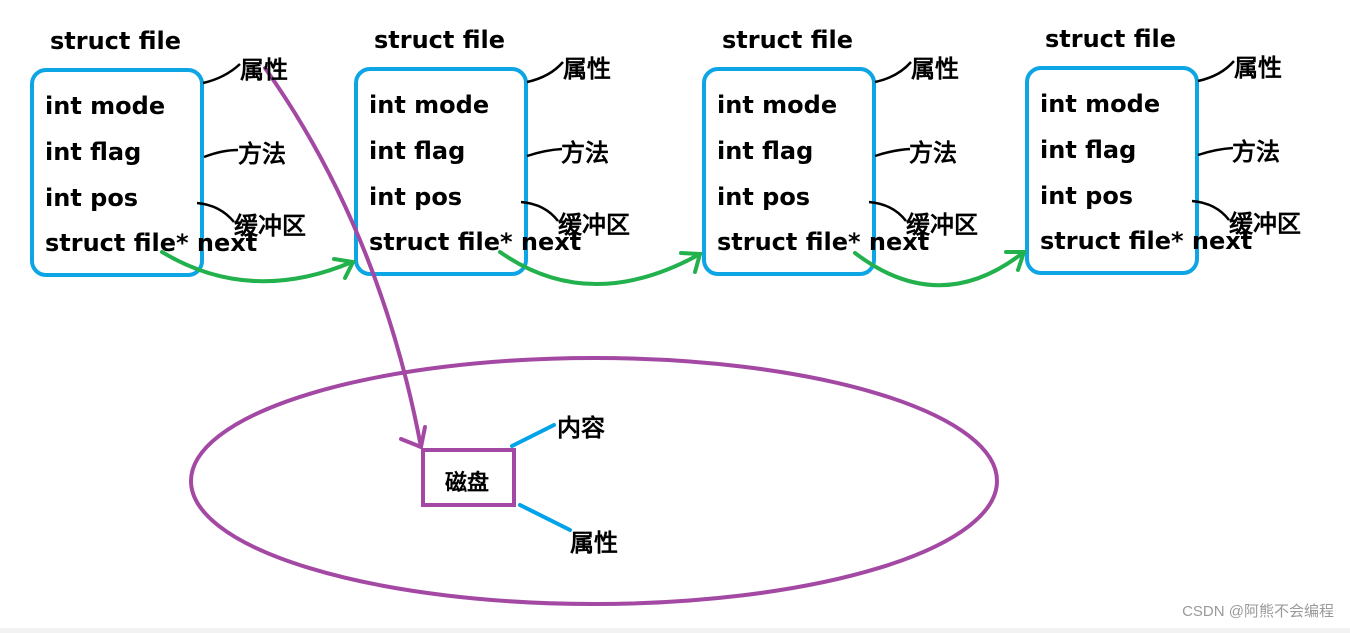 The width and height of the screenshot is (1350, 633). What do you see at coordinates (413, 437) in the screenshot?
I see `attr-to-disk-arrow-head` at bounding box center [413, 437].